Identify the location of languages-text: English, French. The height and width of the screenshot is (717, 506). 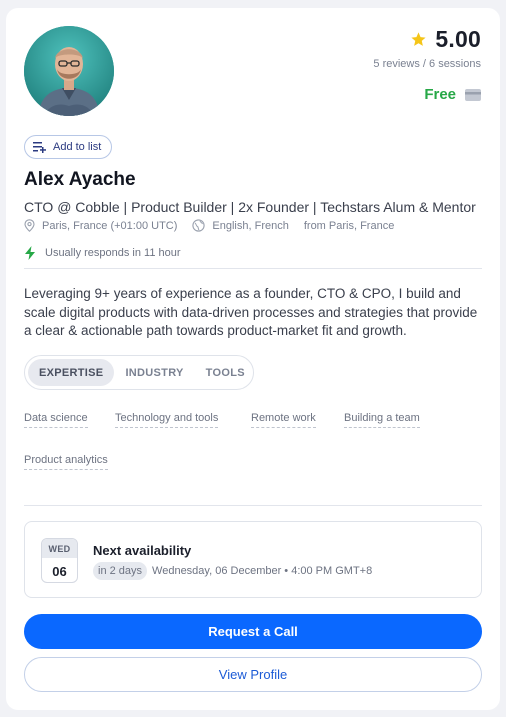
(250, 225).